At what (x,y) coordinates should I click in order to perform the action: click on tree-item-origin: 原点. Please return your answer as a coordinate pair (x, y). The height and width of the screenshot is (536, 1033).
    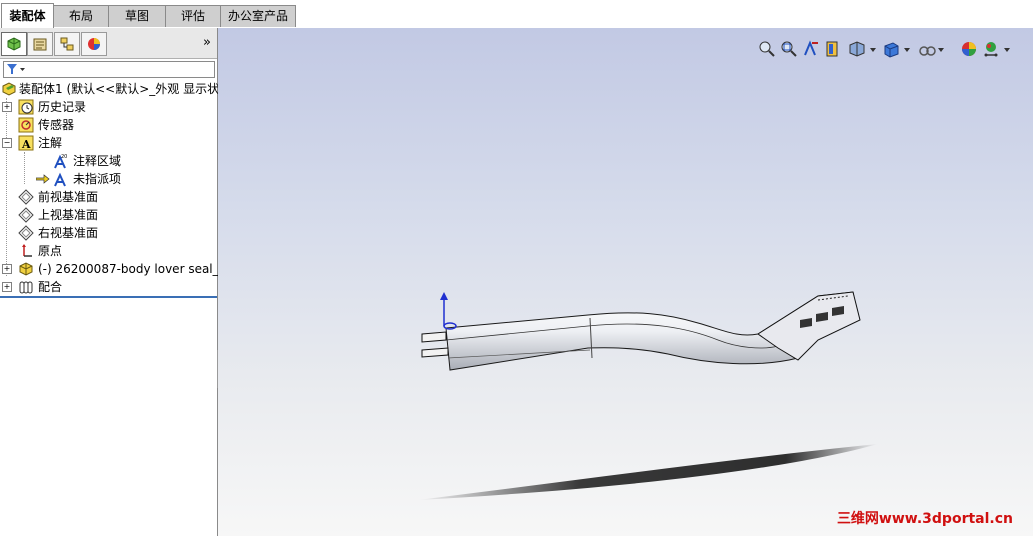
    Looking at the image, I should click on (108, 251).